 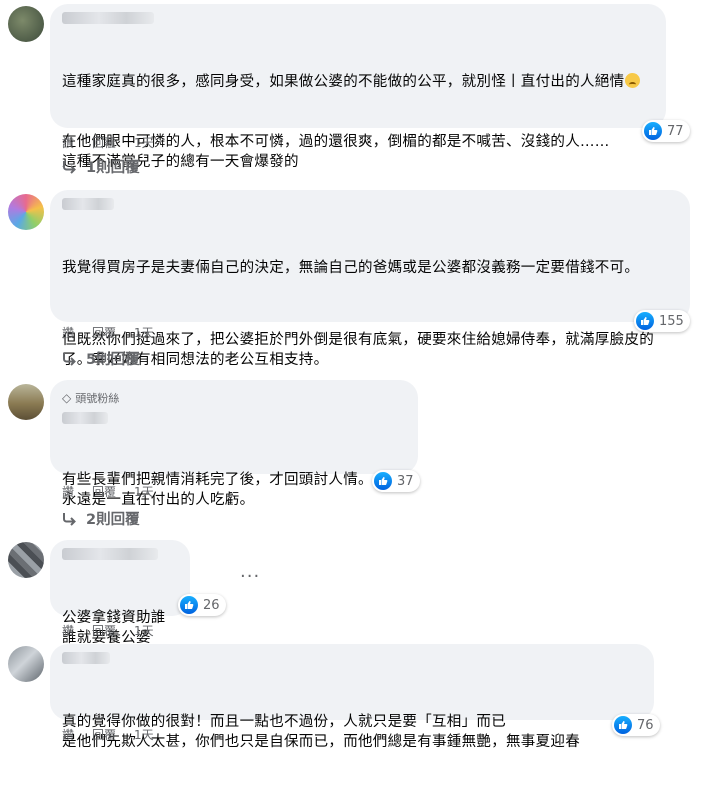 I want to click on comment-paragraph: 我覺得買房子是夫妻倆自己的決定，無論自己的爸媽或是公婆都沒義務一定要借錢不可。, so click(x=351, y=268).